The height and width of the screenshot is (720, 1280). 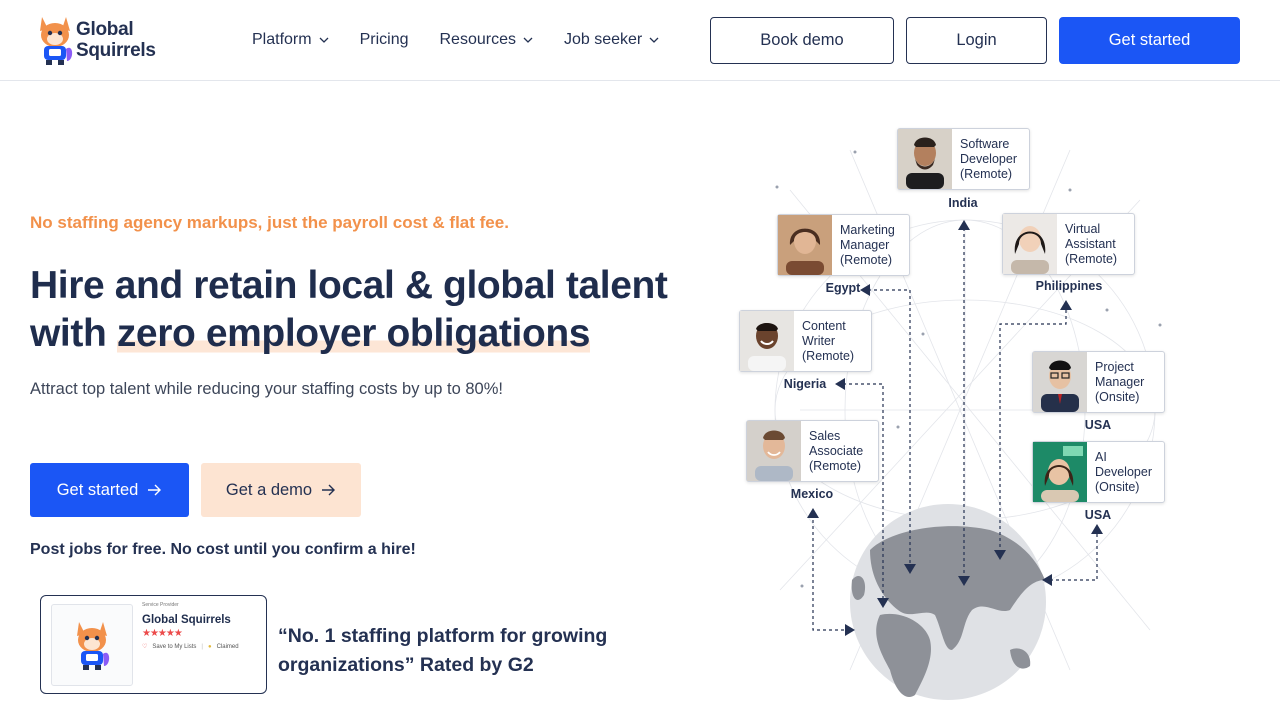 What do you see at coordinates (805, 384) in the screenshot?
I see `country-nigeria: Nigeria` at bounding box center [805, 384].